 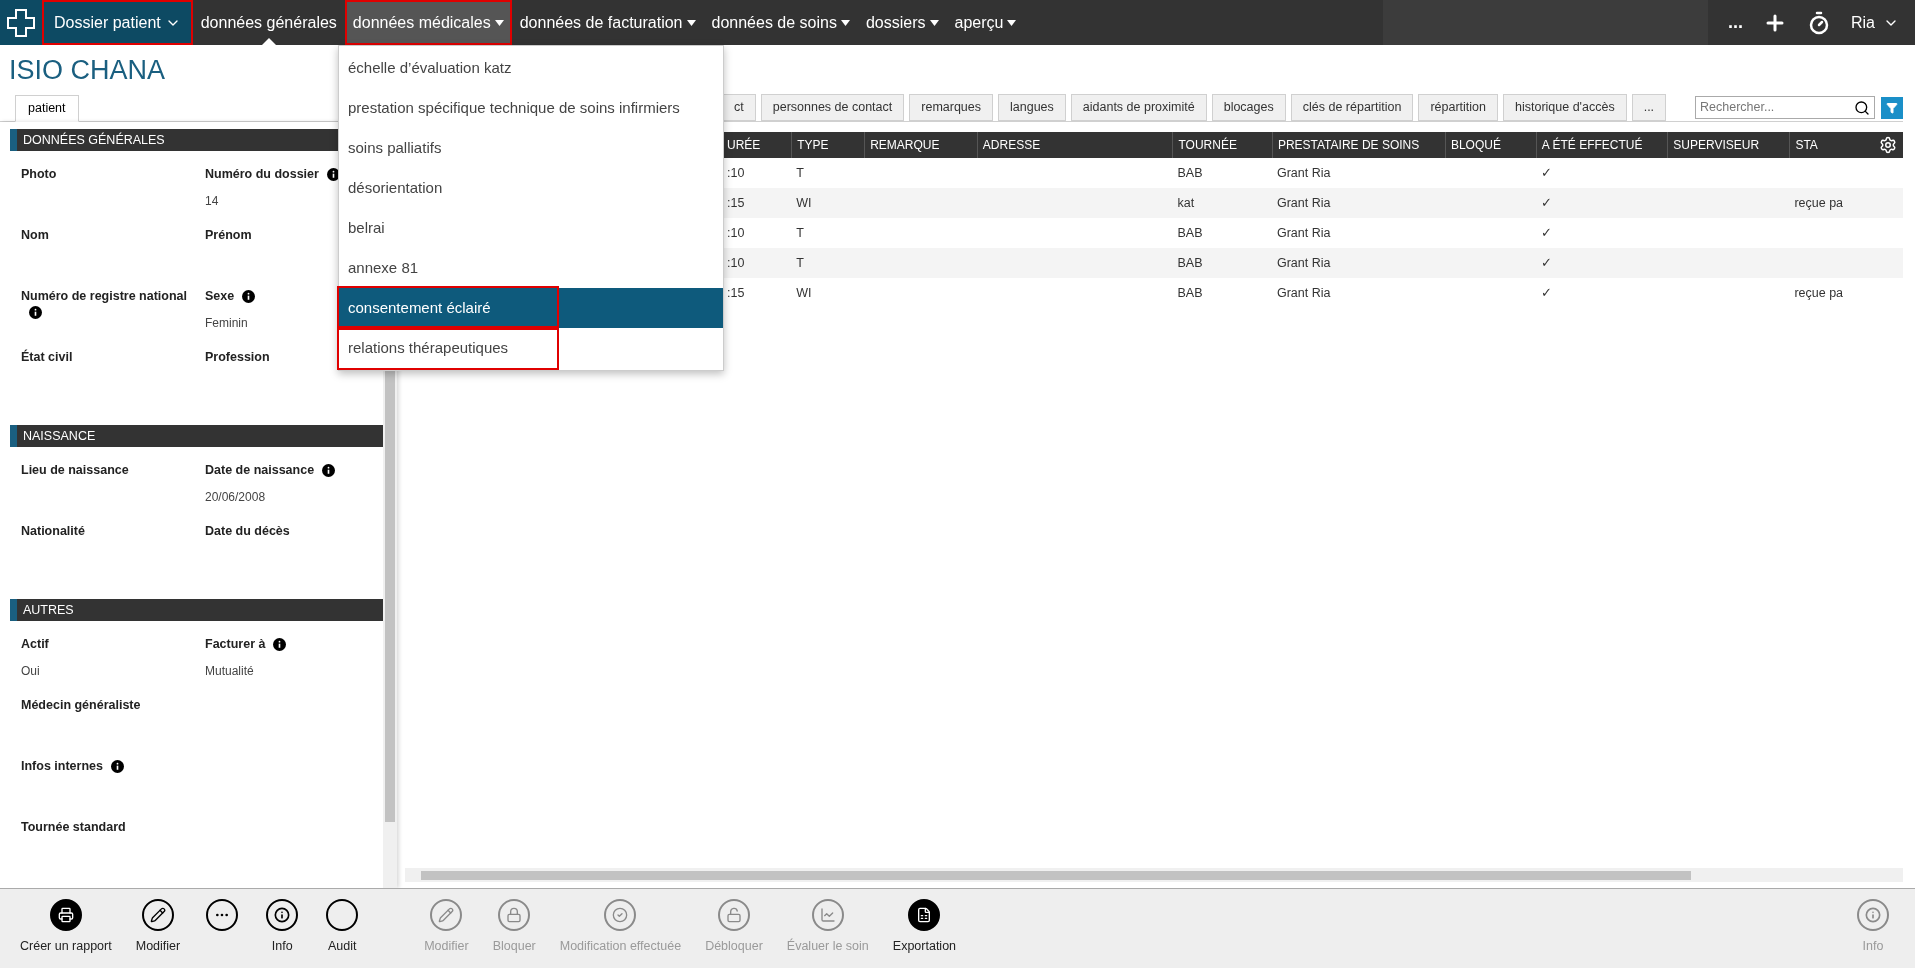 I want to click on field-value: 20/06/2008, so click(x=235, y=497).